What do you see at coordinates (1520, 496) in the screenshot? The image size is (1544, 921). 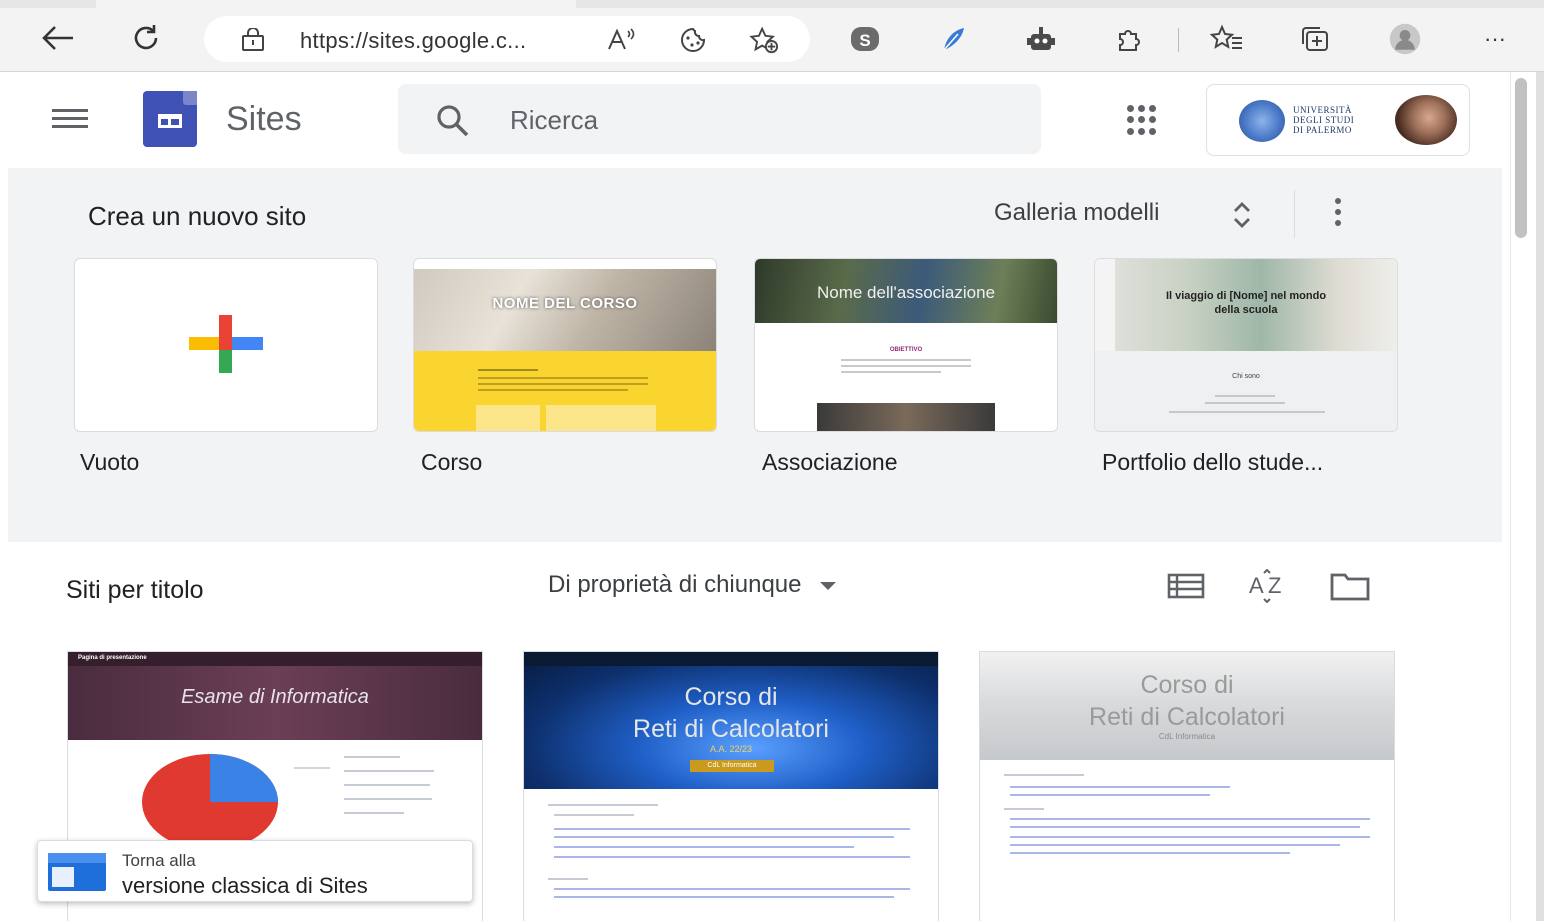 I see `page-scrollbar` at bounding box center [1520, 496].